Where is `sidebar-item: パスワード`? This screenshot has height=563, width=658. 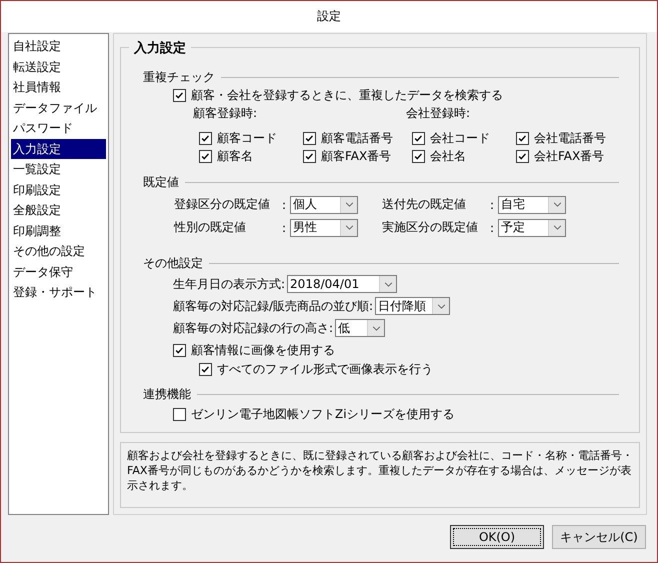
sidebar-item: パスワード is located at coordinates (58, 128).